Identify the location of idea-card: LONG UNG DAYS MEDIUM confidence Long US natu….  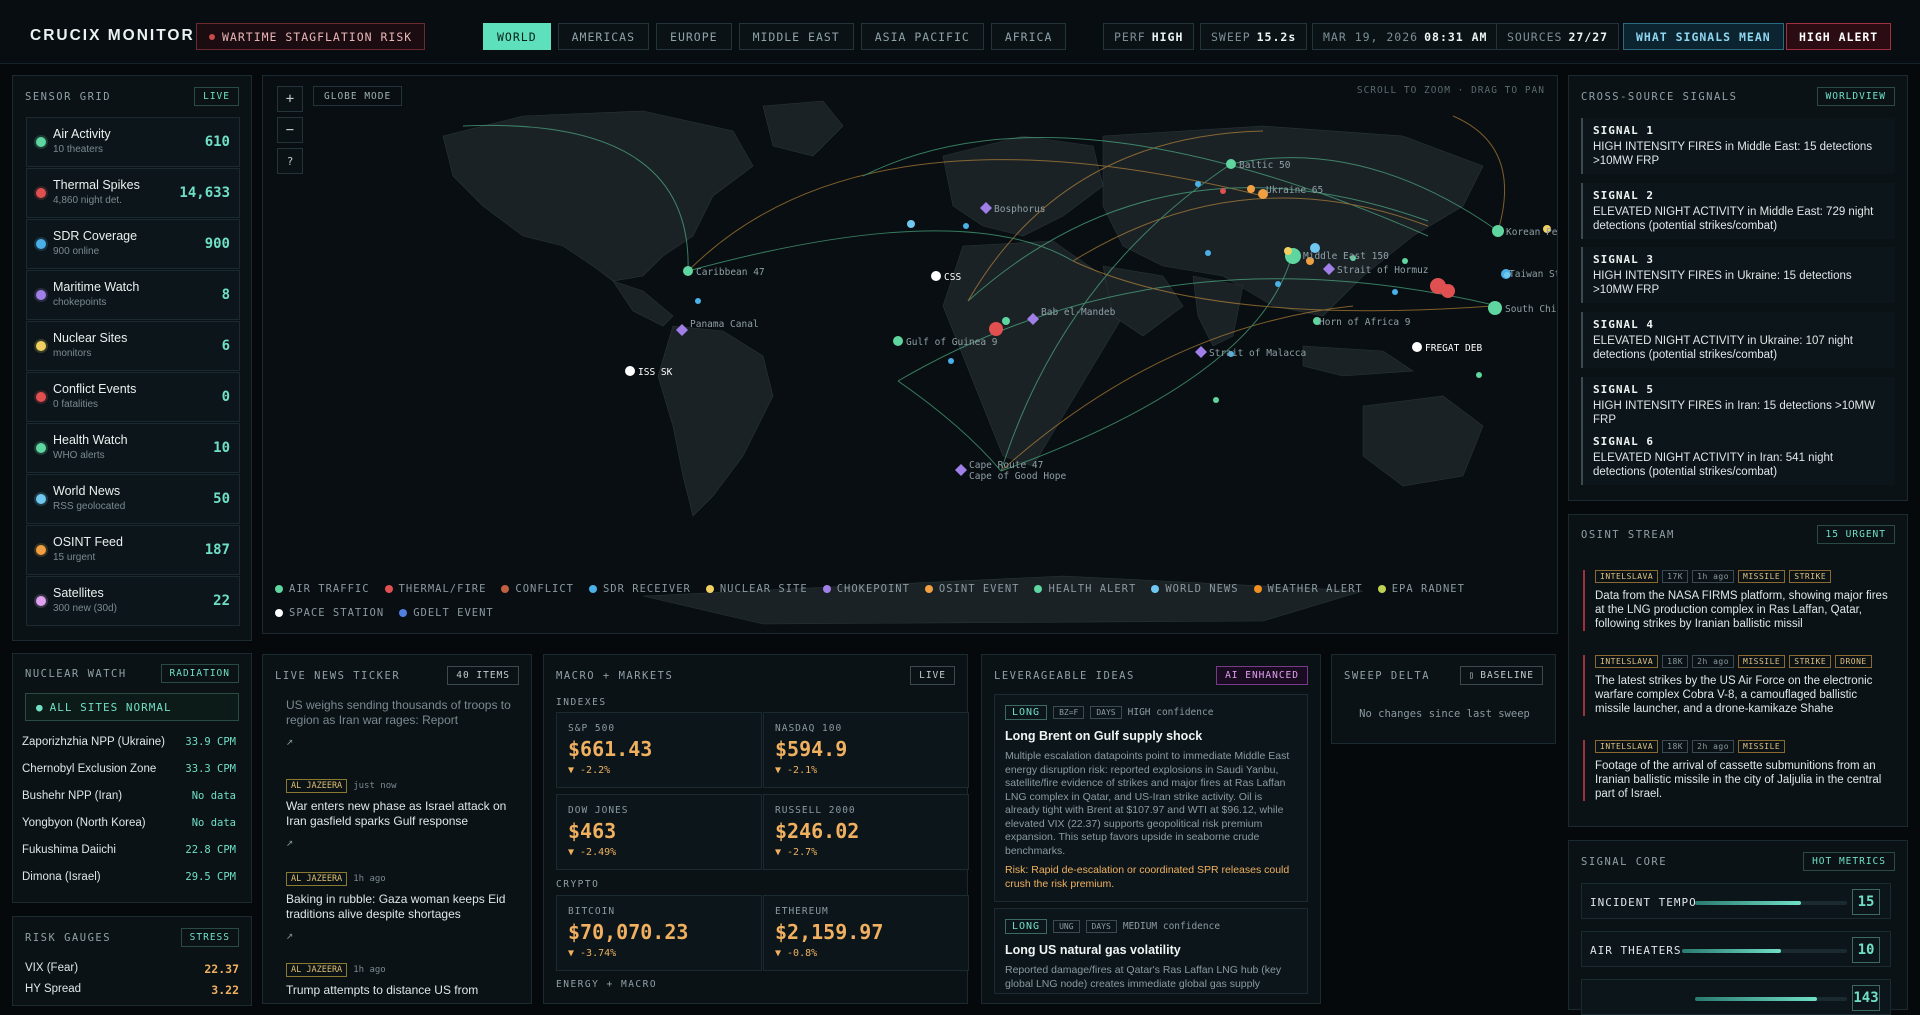
(1151, 951).